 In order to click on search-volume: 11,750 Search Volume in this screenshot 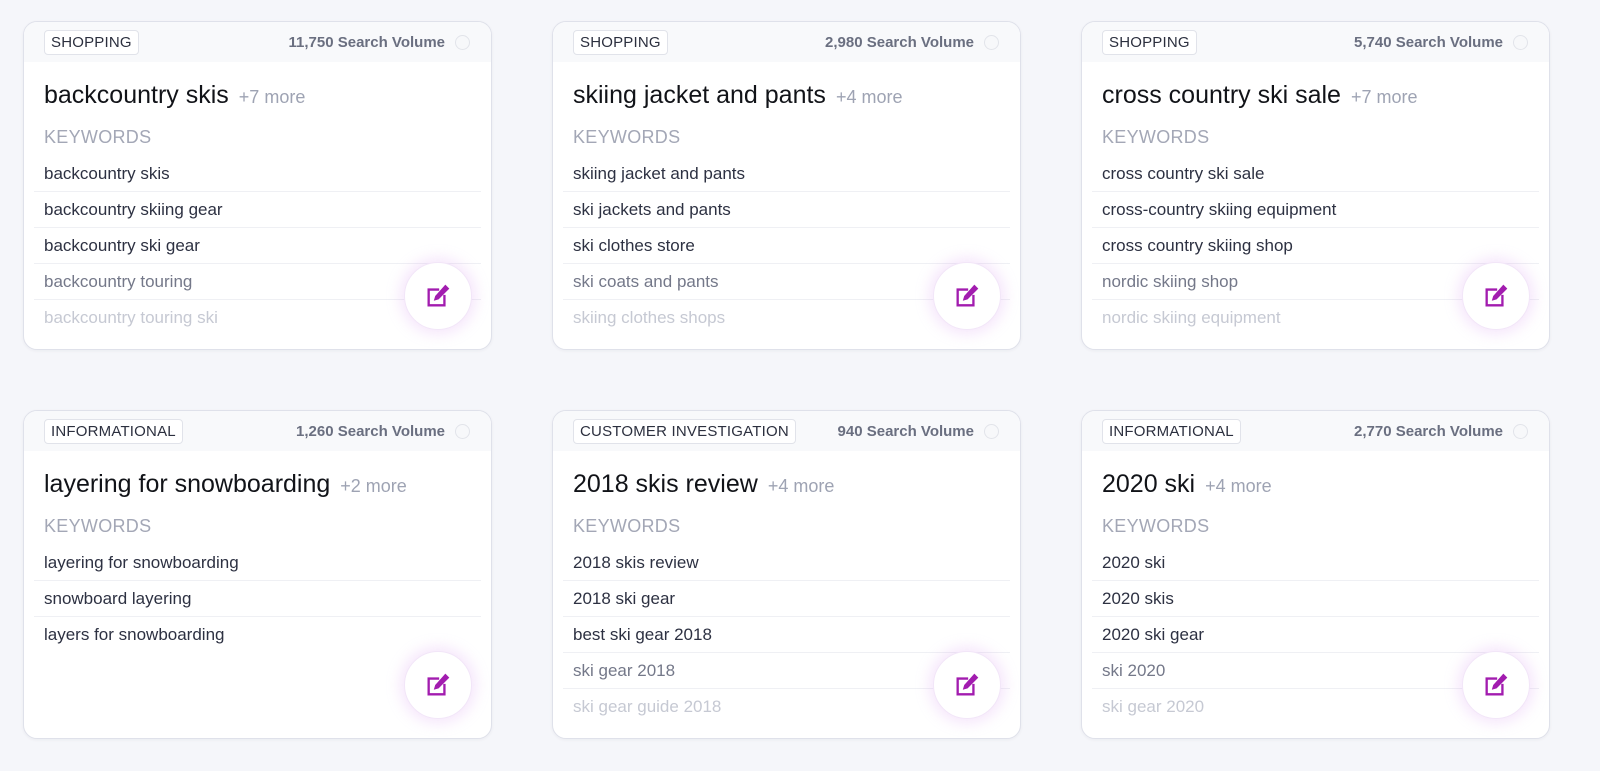, I will do `click(366, 42)`.